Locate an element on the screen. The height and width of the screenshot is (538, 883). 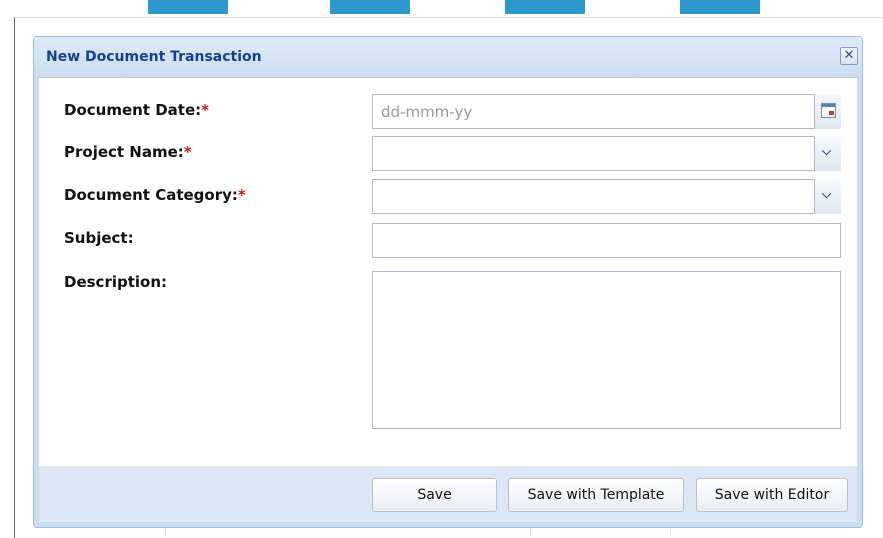
dialog-title: New Document Transaction is located at coordinates (154, 57).